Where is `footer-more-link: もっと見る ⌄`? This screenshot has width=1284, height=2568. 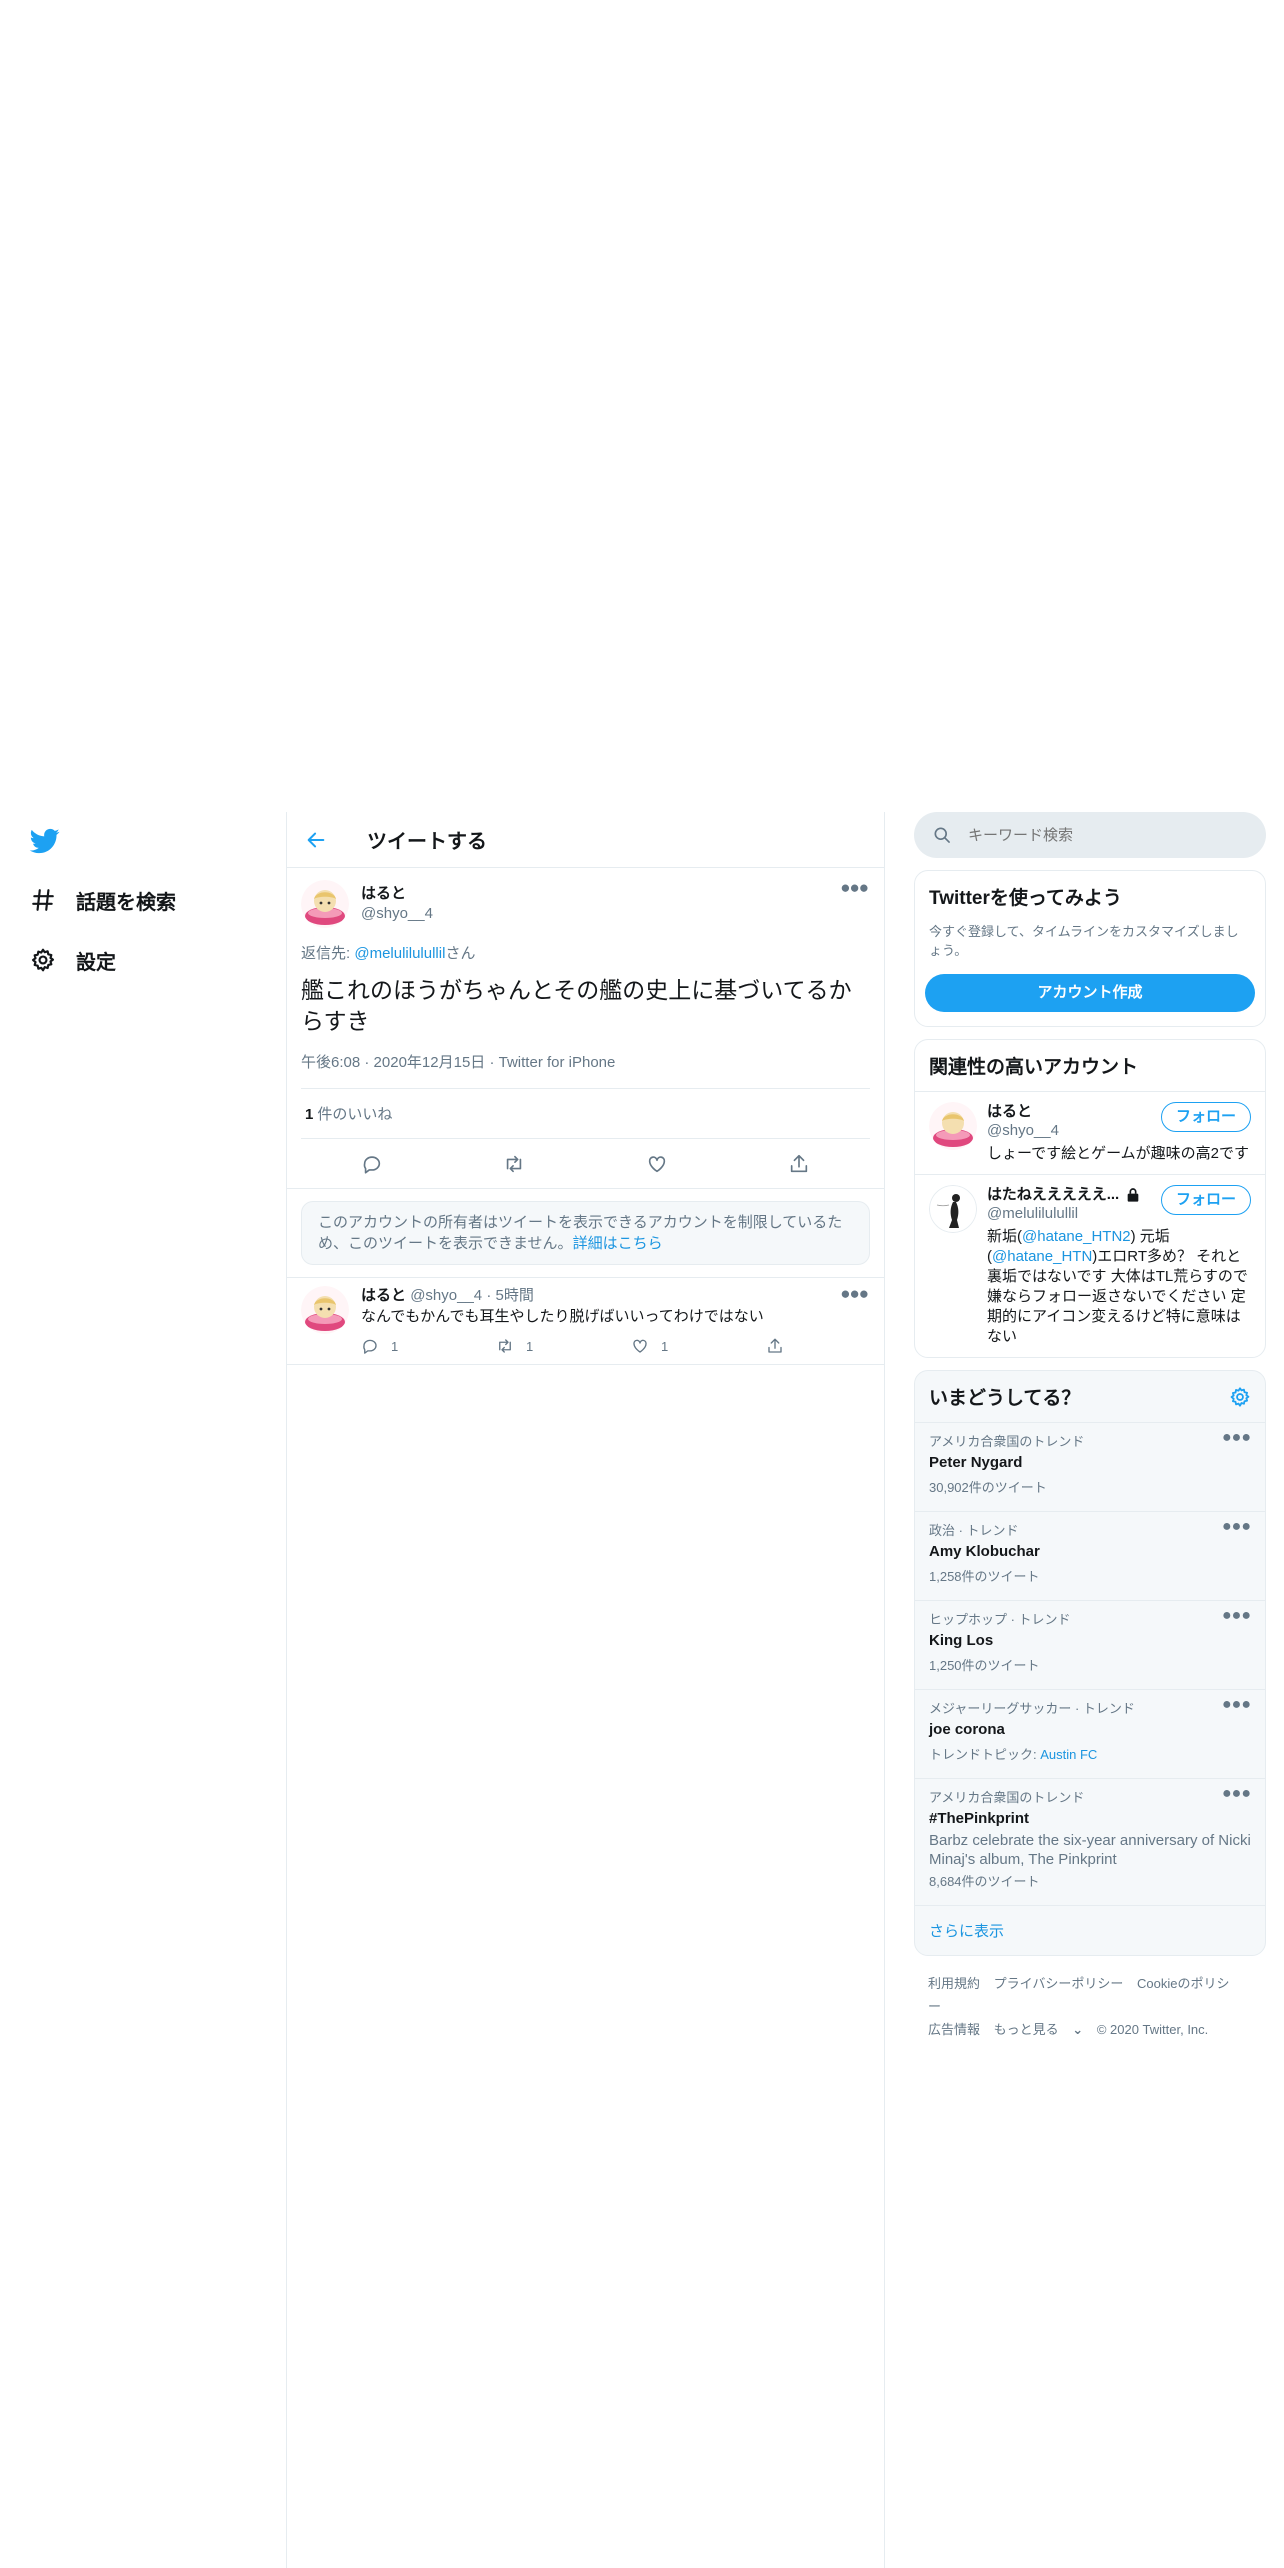 footer-more-link: もっと見る ⌄ is located at coordinates (1039, 2029).